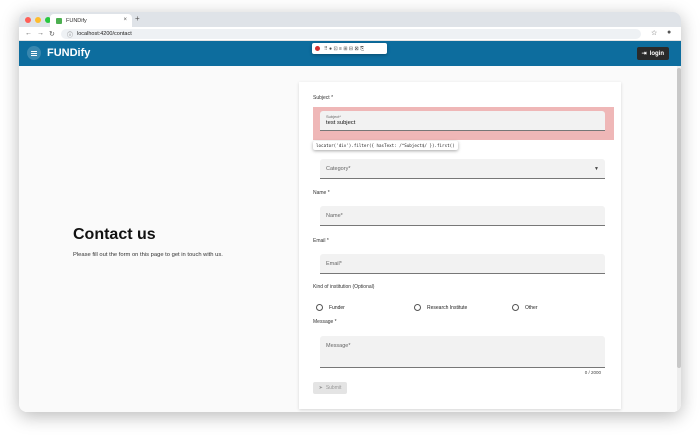  Describe the element at coordinates (596, 169) in the screenshot. I see `chevron-down-icon: ▼` at that location.